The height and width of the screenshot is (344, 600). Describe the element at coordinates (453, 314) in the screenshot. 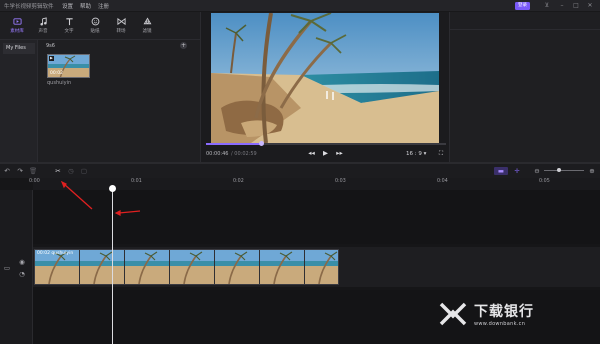

I see `watermark-logo-icon` at that location.